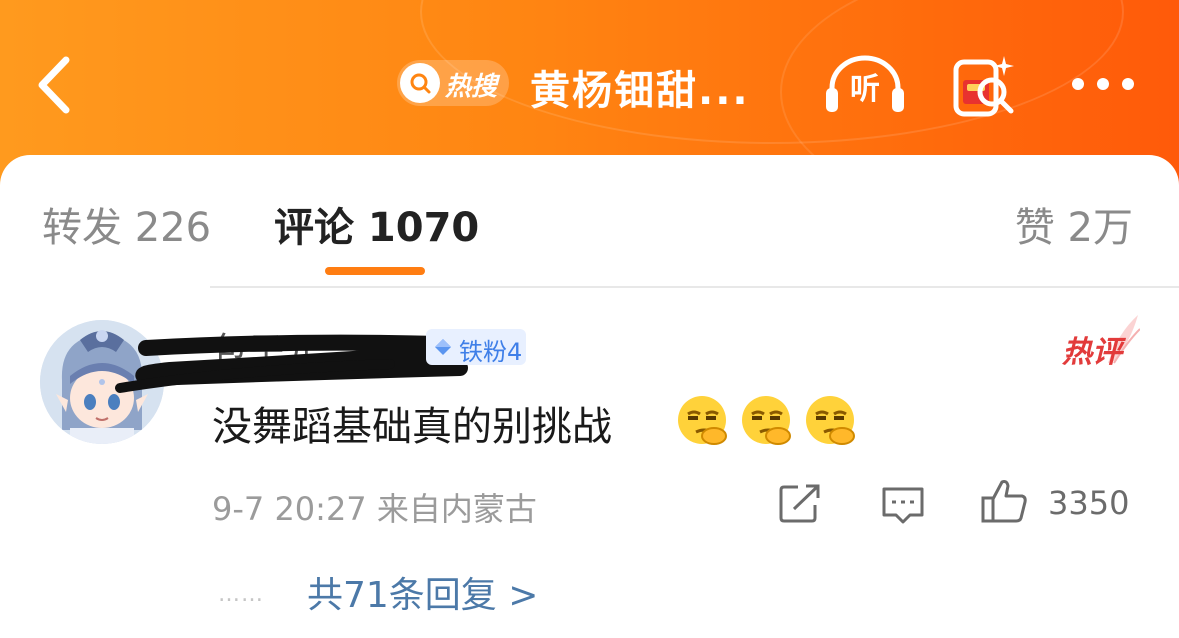 The width and height of the screenshot is (1179, 638). What do you see at coordinates (376, 224) in the screenshot?
I see `tab-comment: 评论 1070` at bounding box center [376, 224].